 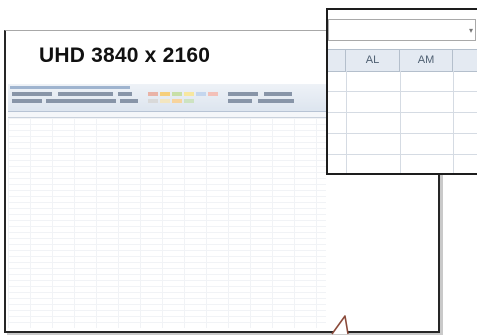 What do you see at coordinates (402, 30) in the screenshot?
I see `name-box: ▾` at bounding box center [402, 30].